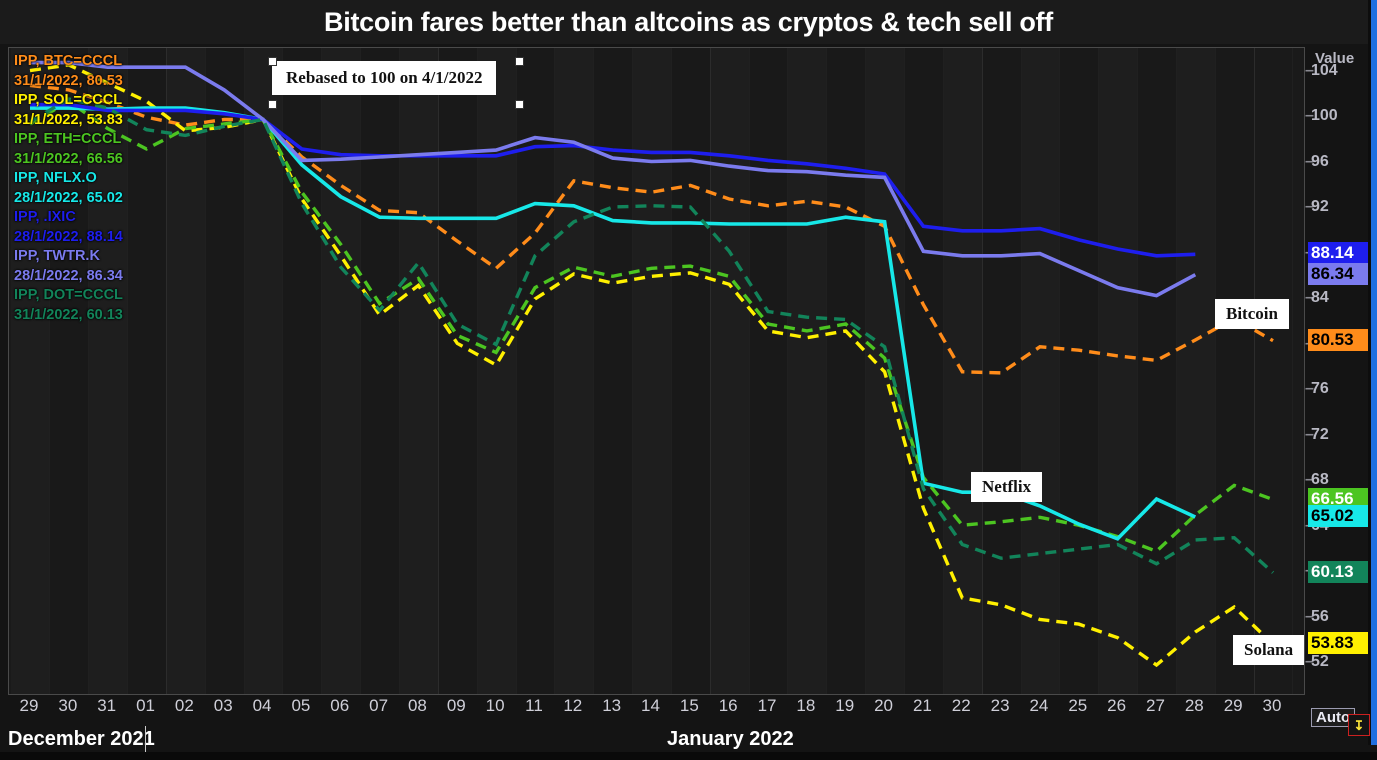 The height and width of the screenshot is (760, 1377). Describe the element at coordinates (884, 705) in the screenshot. I see `x-tick-label: 20` at that location.